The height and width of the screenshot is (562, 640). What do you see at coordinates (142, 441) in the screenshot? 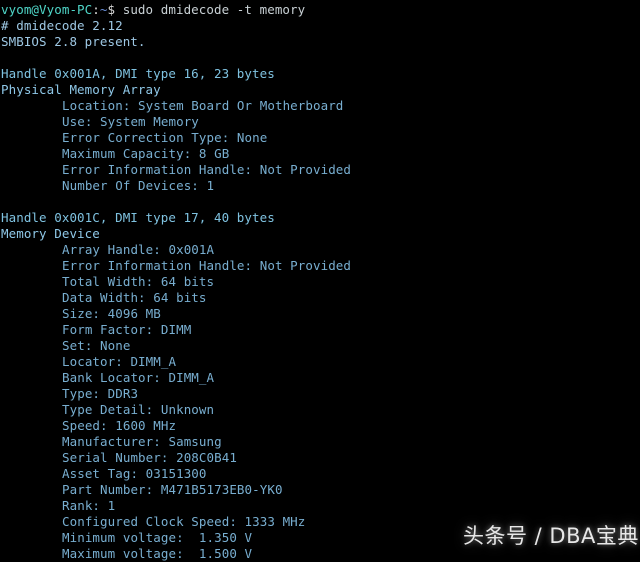
I see `field-line: Manufacturer: Samsung` at bounding box center [142, 441].